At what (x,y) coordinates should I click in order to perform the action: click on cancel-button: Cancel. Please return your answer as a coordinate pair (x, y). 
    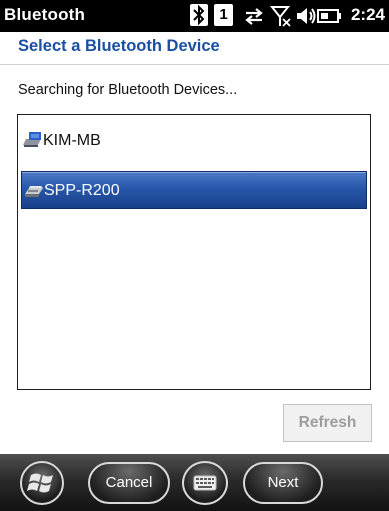
    Looking at the image, I should click on (129, 483).